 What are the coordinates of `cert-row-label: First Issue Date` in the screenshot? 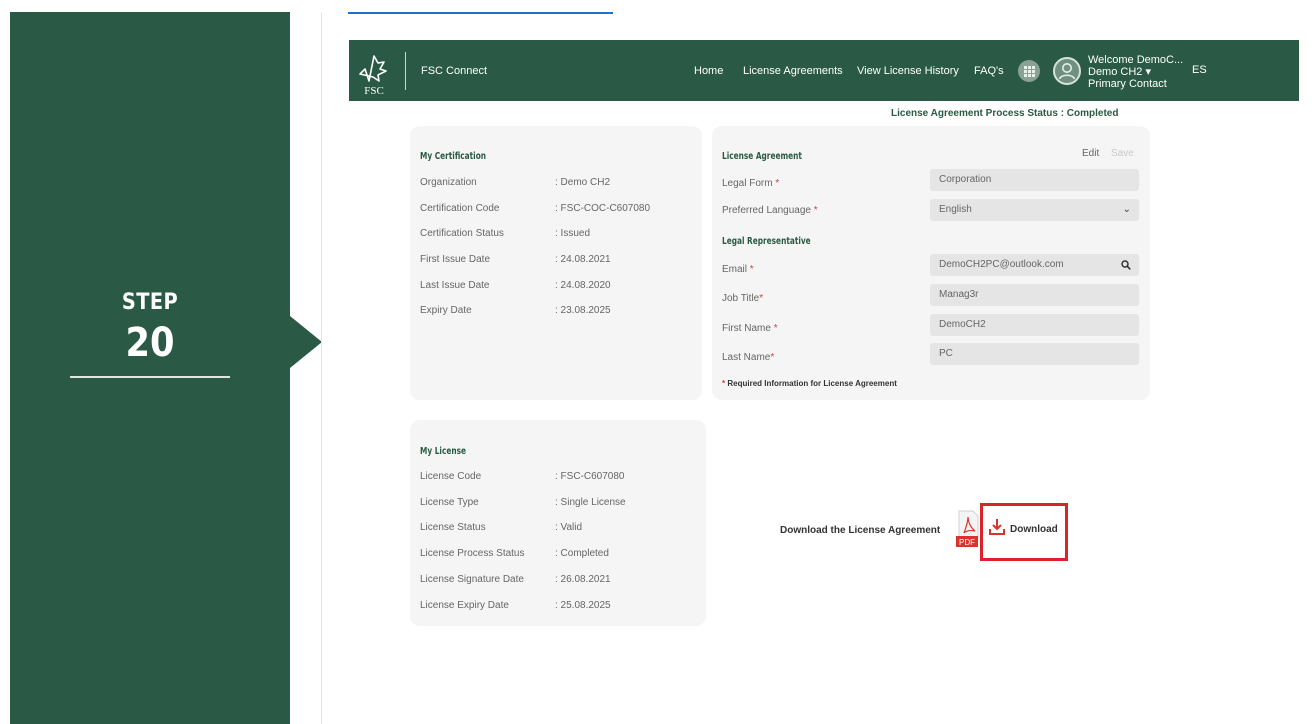 It's located at (455, 259).